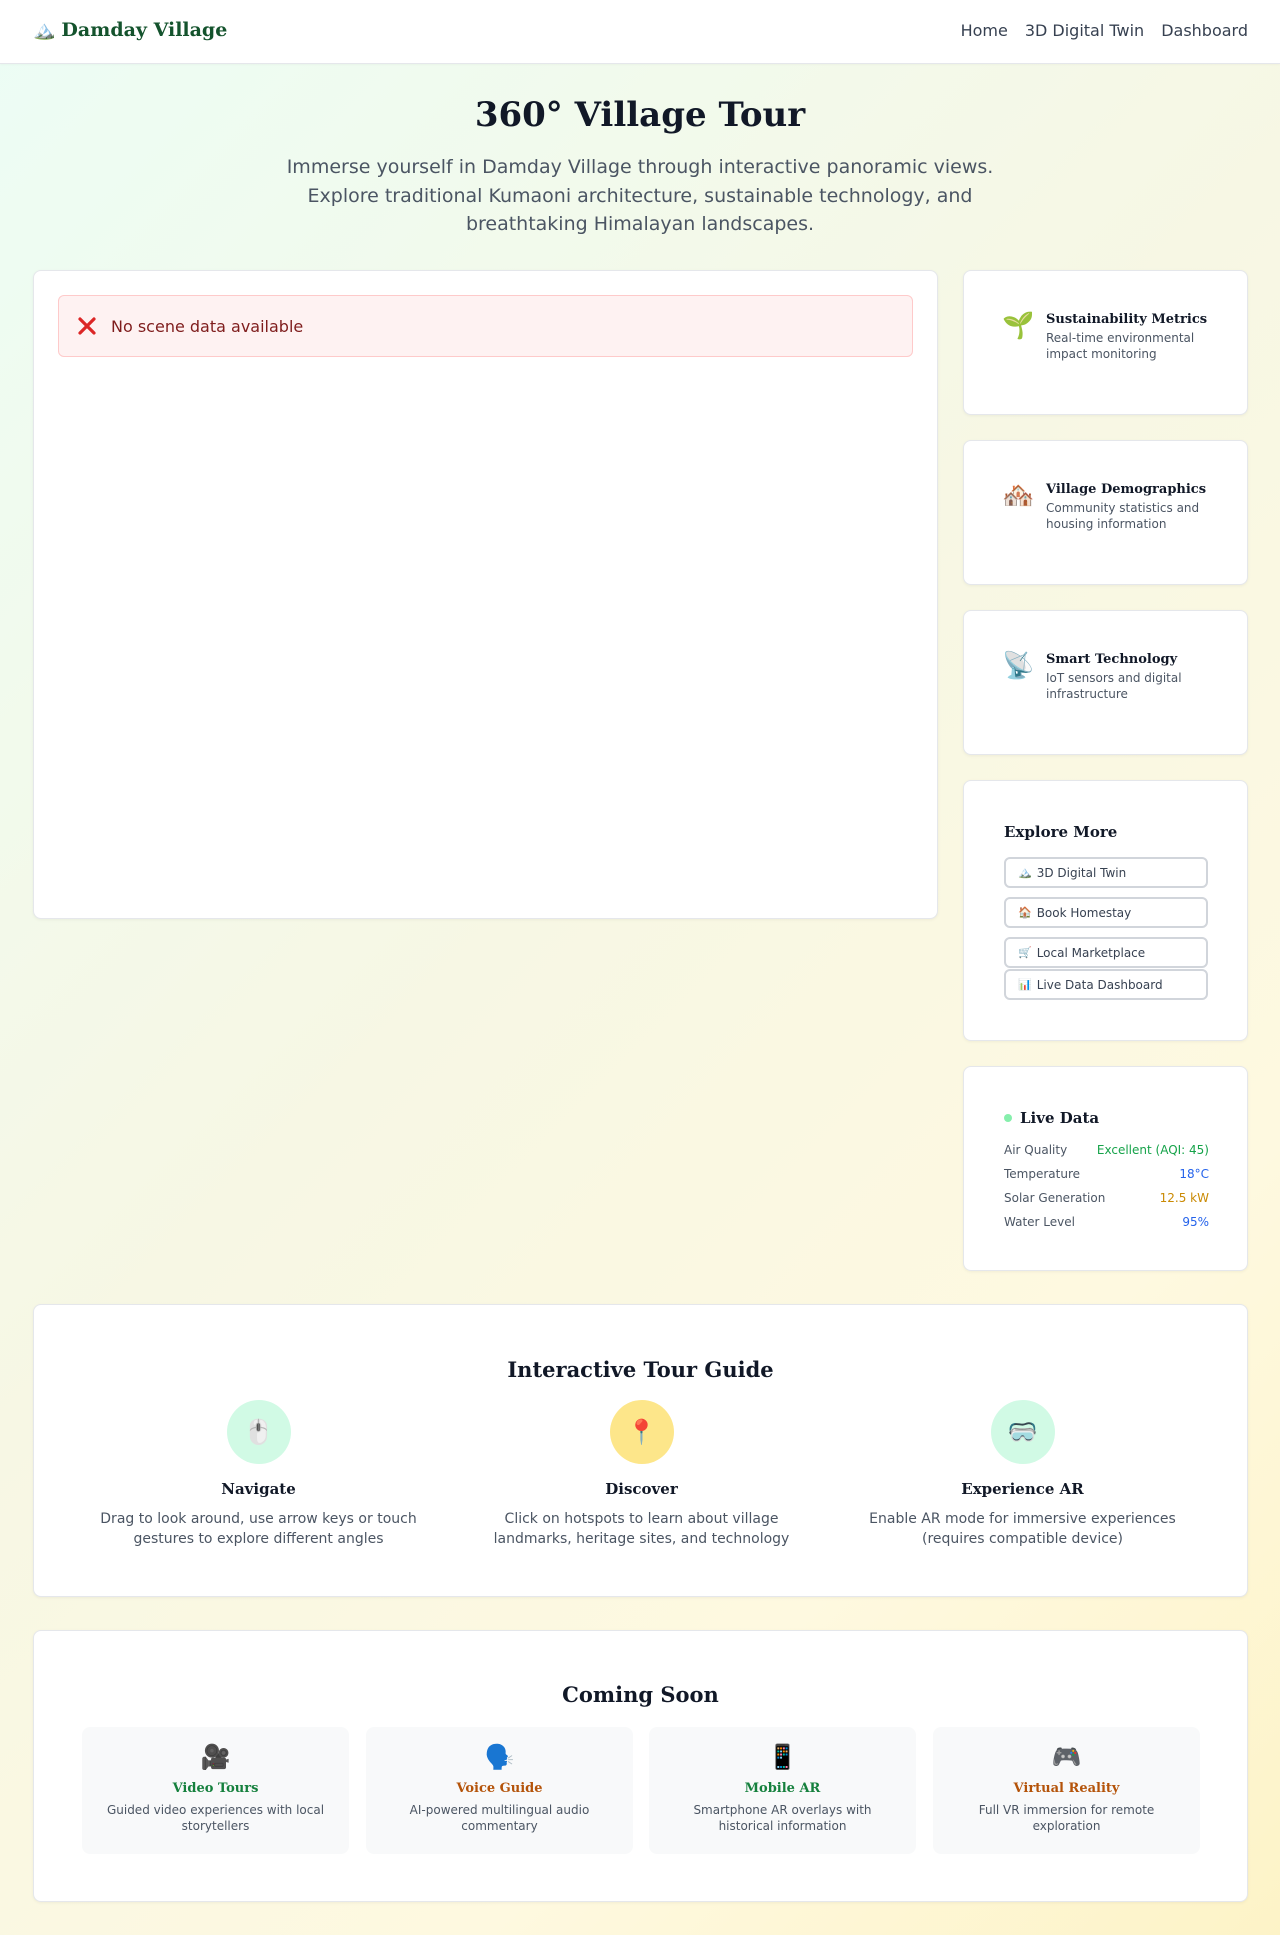 This screenshot has height=1935, width=1280. I want to click on guide-item-title: Navigate, so click(258, 1489).